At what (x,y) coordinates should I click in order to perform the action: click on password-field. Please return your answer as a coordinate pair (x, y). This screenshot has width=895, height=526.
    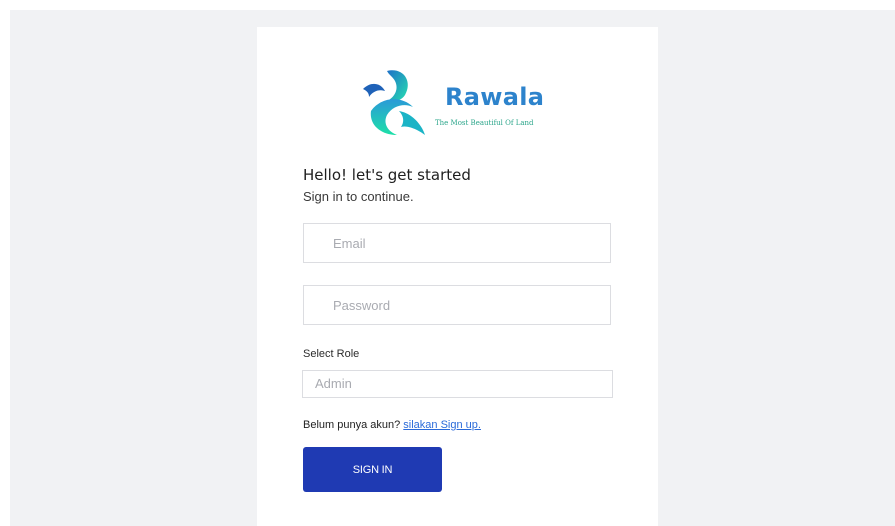
    Looking at the image, I should click on (457, 305).